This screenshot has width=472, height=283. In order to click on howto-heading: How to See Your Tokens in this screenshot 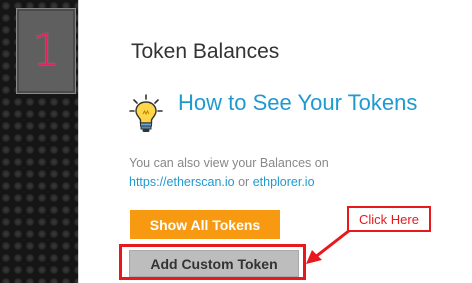, I will do `click(298, 102)`.